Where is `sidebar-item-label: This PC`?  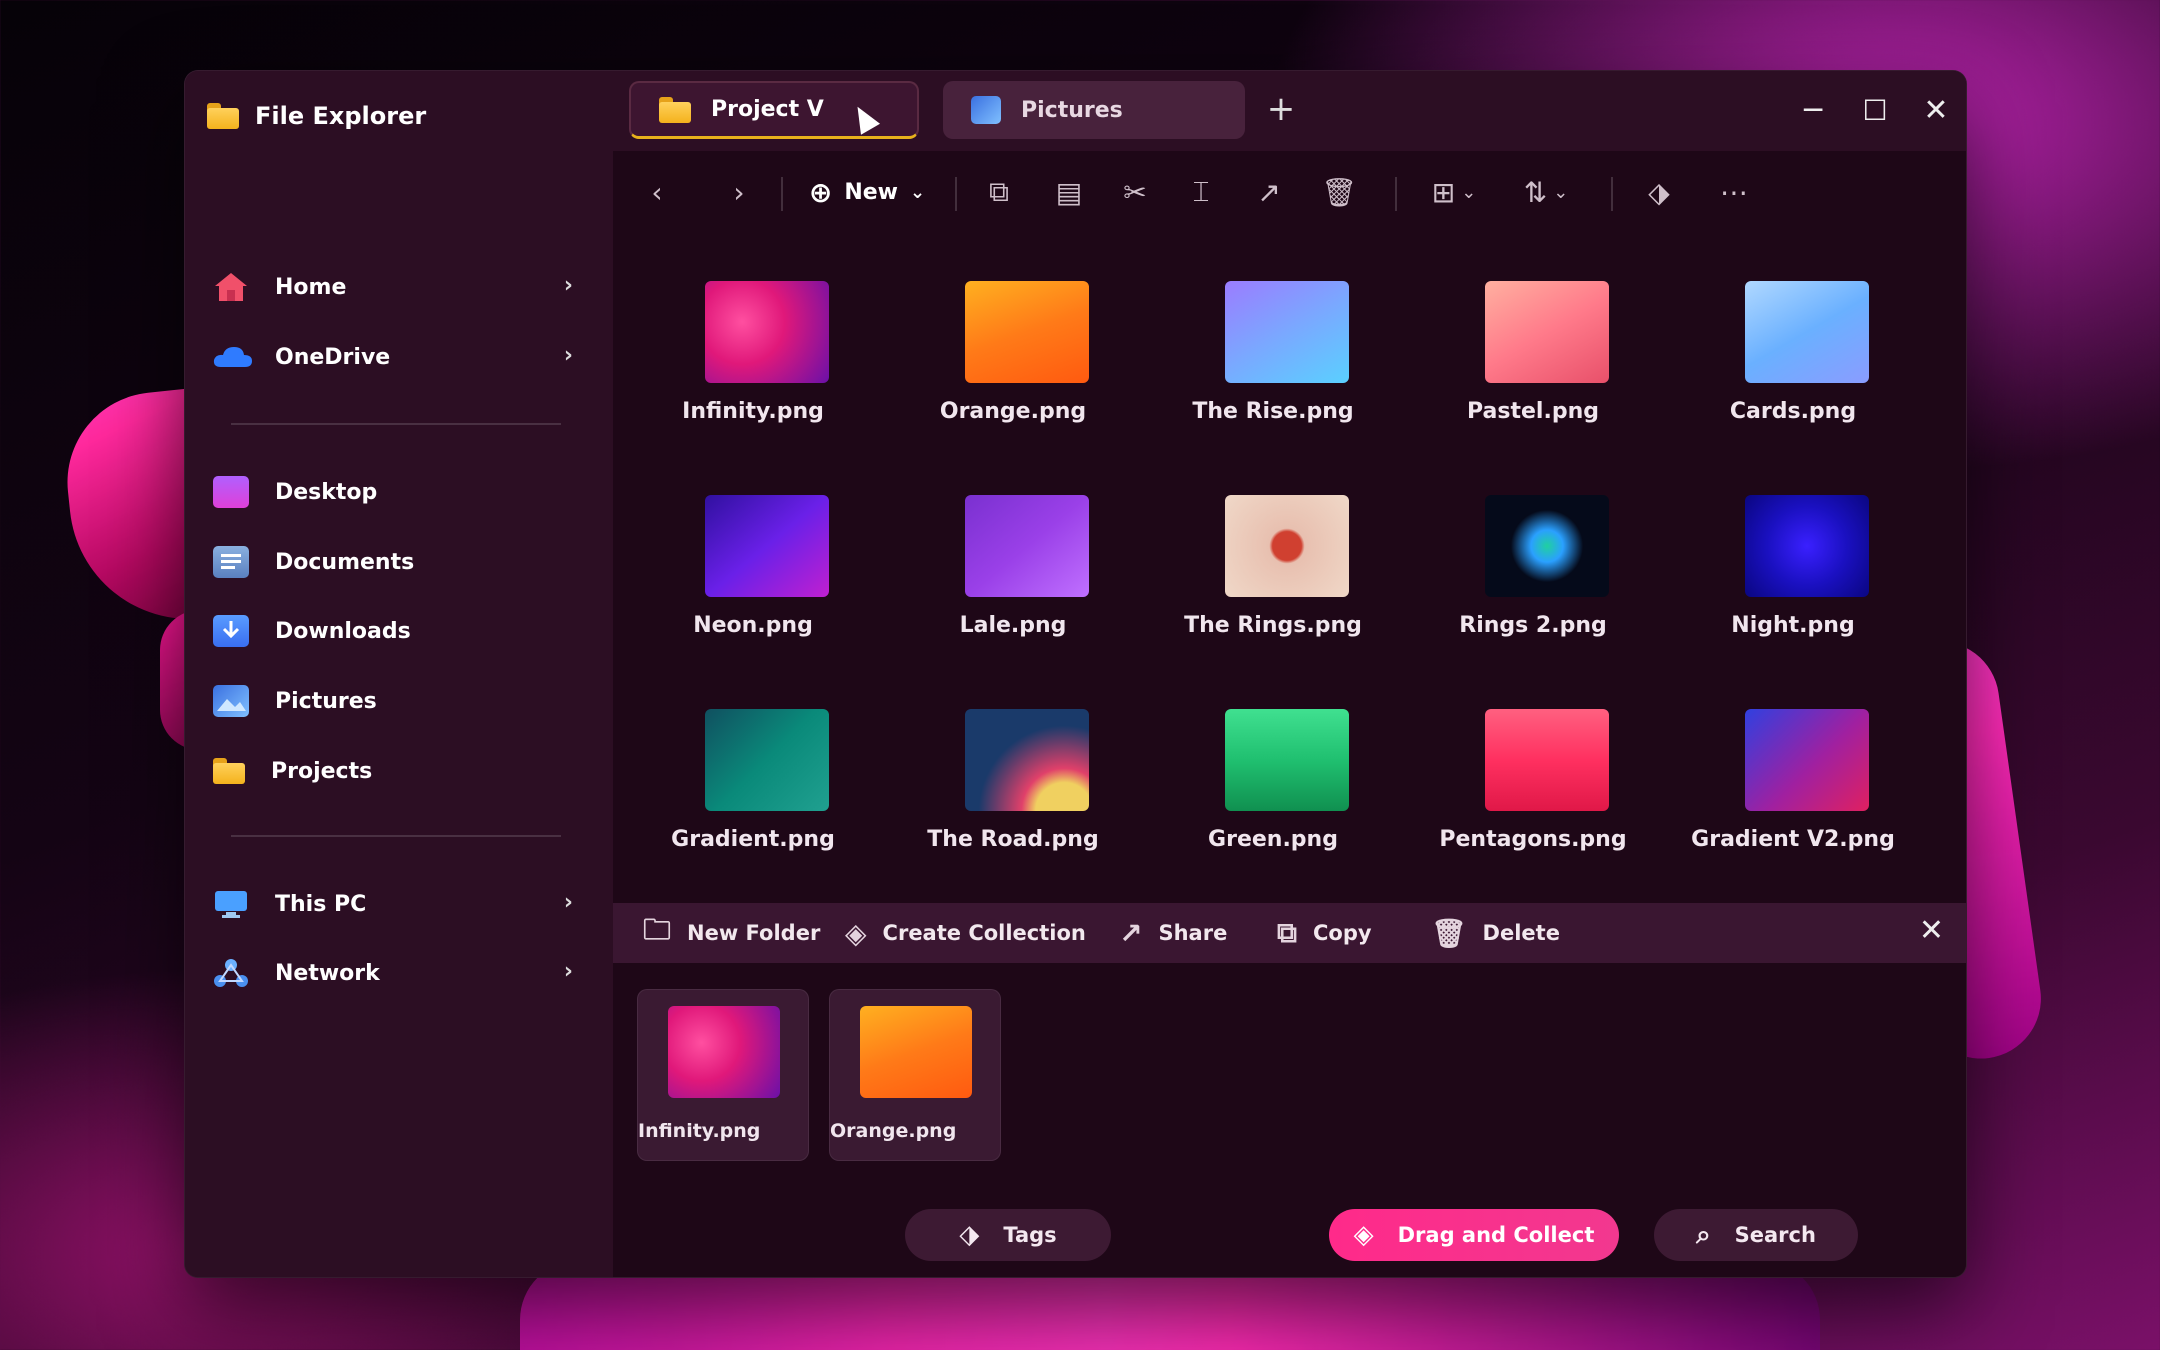
sidebar-item-label: This PC is located at coordinates (321, 904).